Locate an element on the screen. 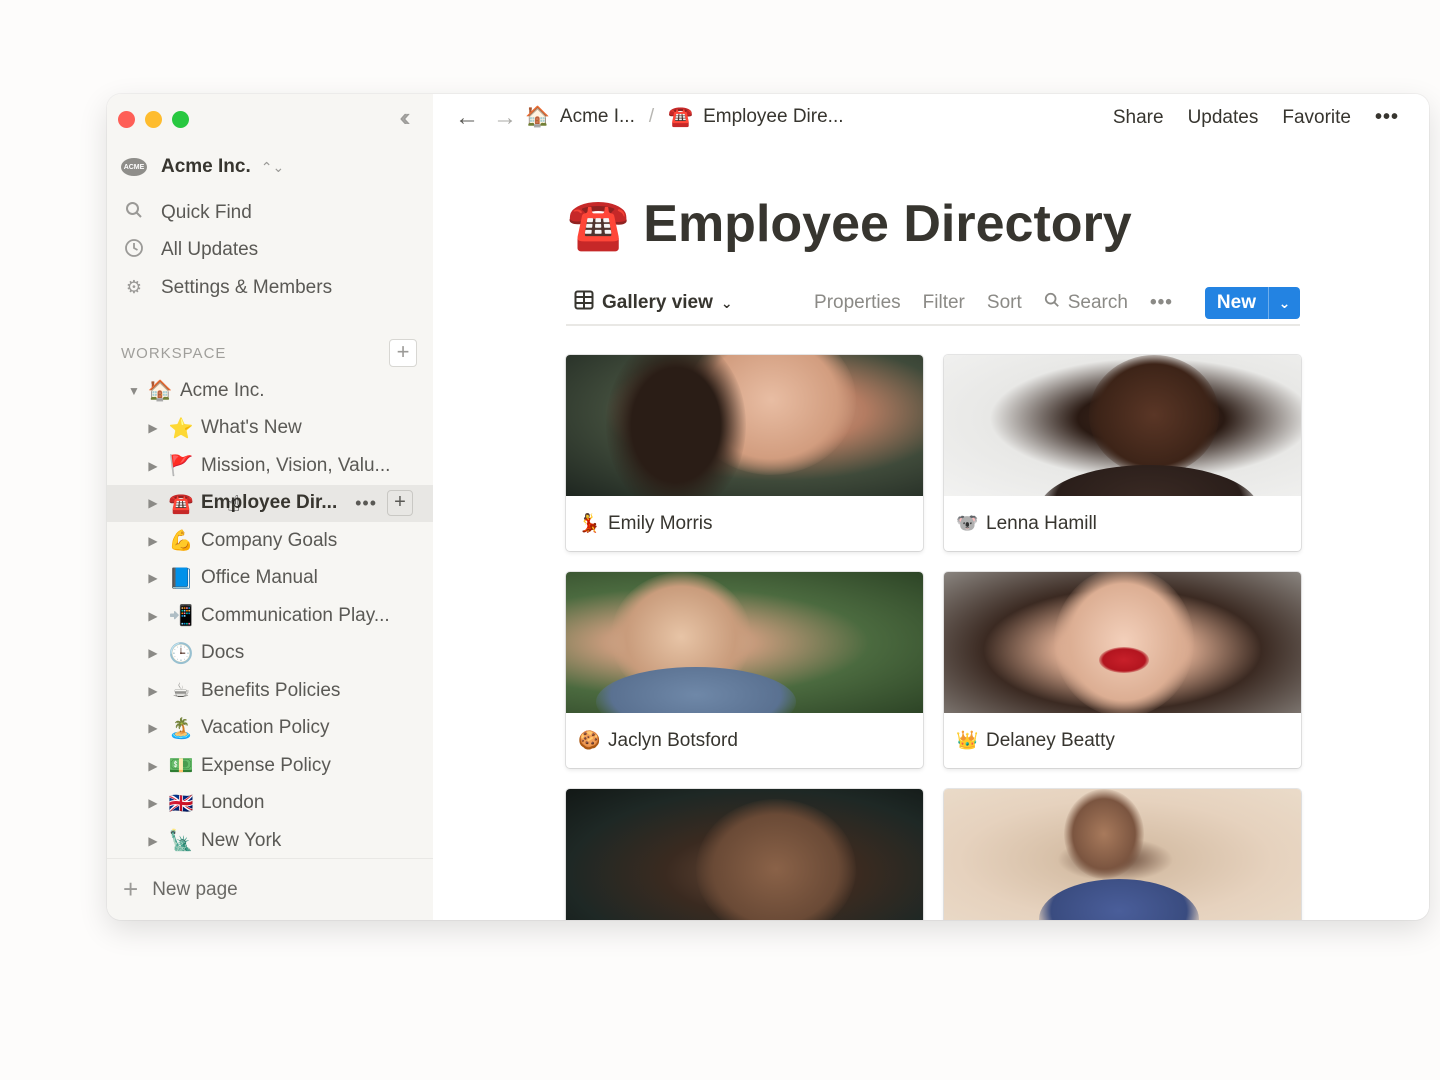  tree-item-employee-directory: ▶ ☎️ Employee Dir... ☝ ••• + is located at coordinates (270, 503).